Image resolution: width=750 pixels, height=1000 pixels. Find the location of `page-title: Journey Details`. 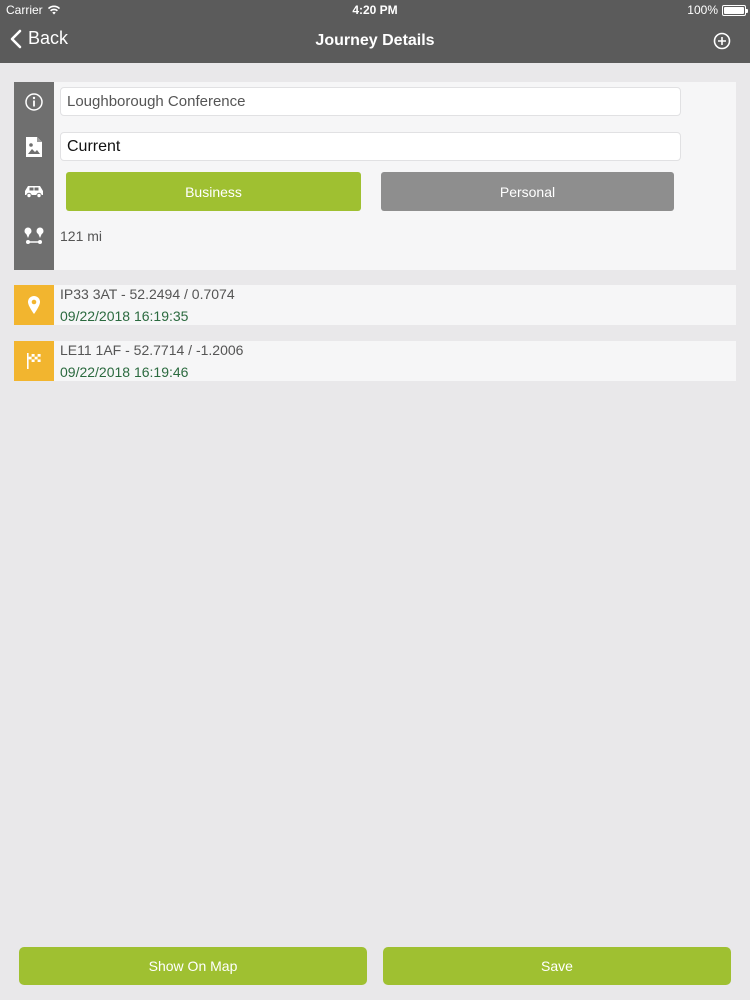

page-title: Journey Details is located at coordinates (375, 40).